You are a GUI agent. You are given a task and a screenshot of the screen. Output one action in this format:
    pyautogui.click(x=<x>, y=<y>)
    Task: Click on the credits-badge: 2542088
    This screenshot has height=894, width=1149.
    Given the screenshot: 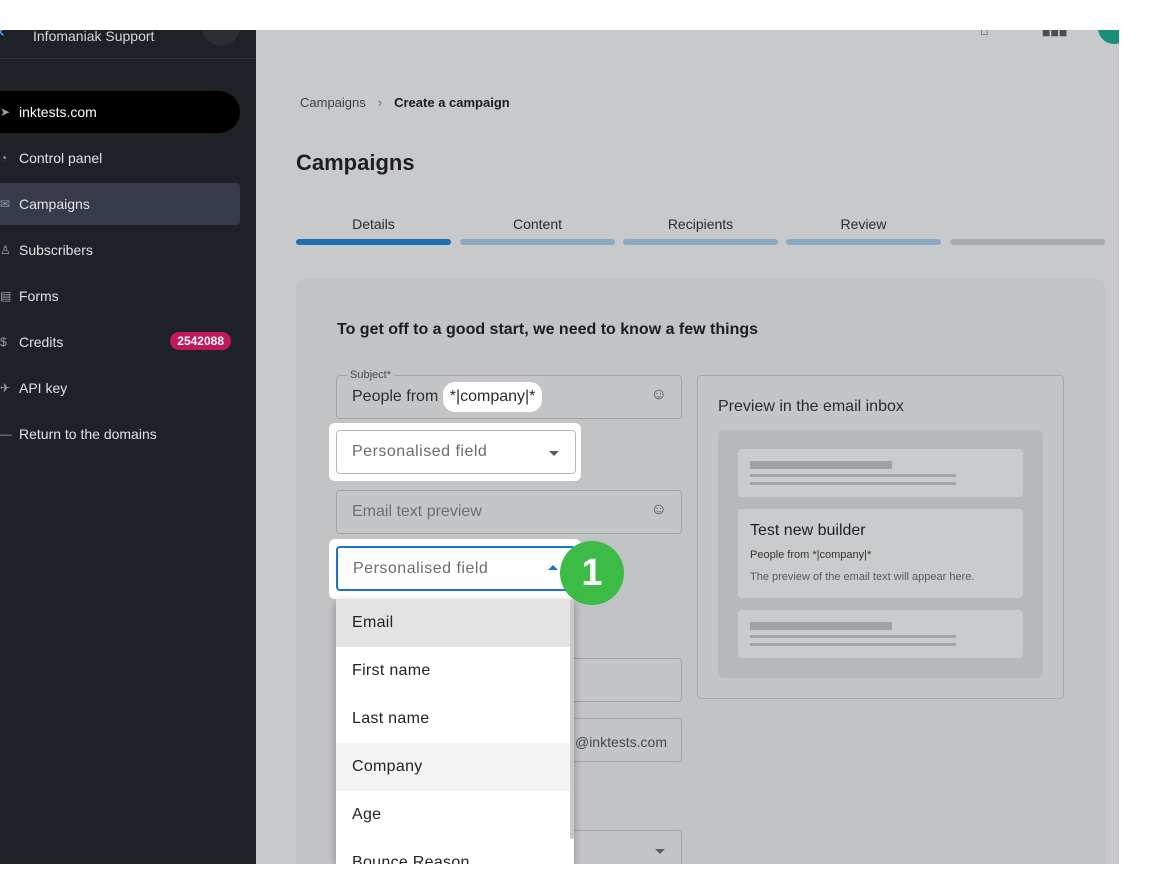 What is the action you would take?
    pyautogui.click(x=200, y=341)
    